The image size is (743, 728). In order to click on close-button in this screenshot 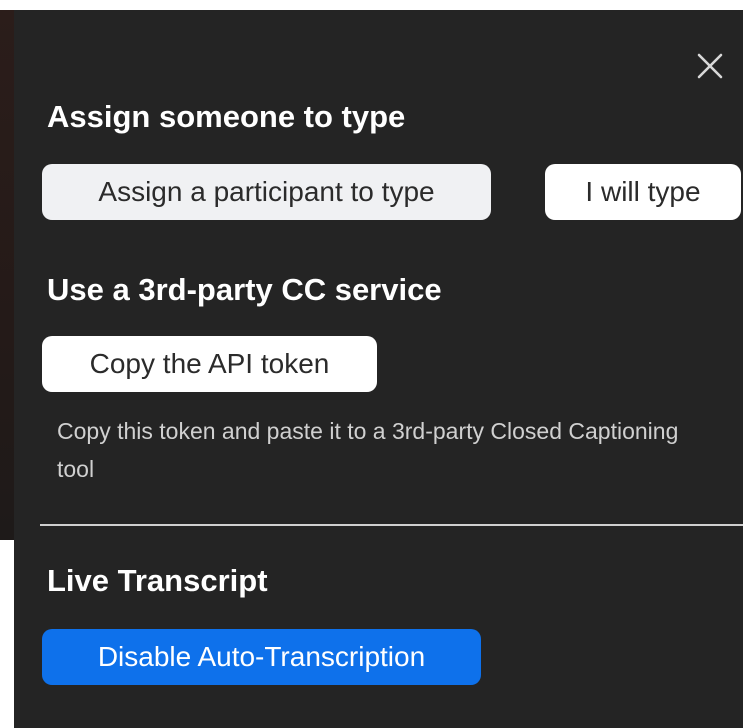, I will do `click(710, 66)`.